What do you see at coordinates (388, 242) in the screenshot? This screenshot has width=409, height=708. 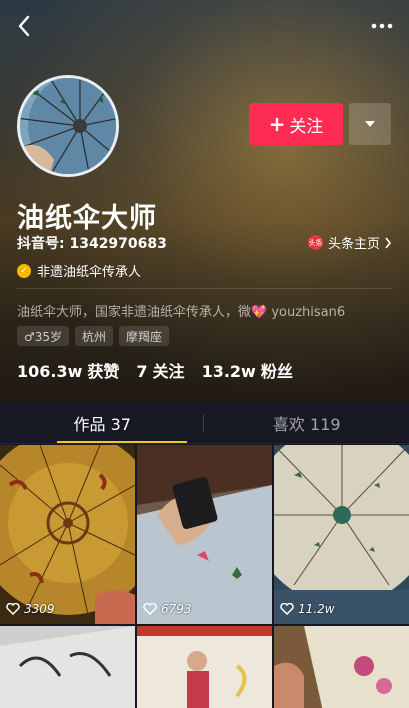 I see `chevron-right-icon` at bounding box center [388, 242].